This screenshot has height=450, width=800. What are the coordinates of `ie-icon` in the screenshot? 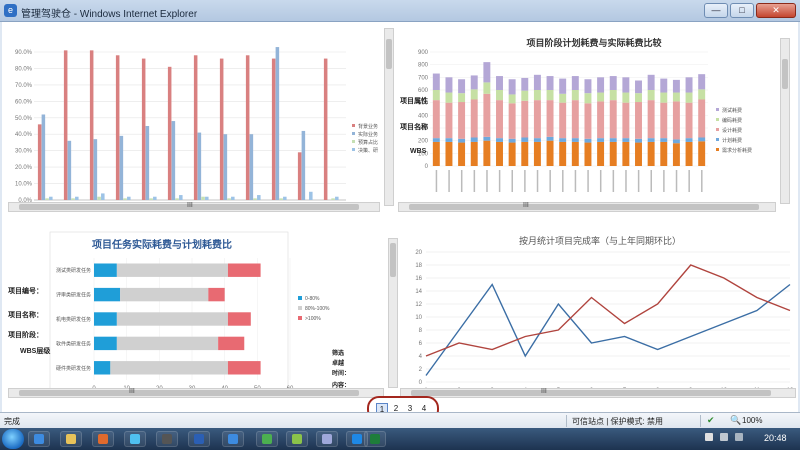 It's located at (39, 439).